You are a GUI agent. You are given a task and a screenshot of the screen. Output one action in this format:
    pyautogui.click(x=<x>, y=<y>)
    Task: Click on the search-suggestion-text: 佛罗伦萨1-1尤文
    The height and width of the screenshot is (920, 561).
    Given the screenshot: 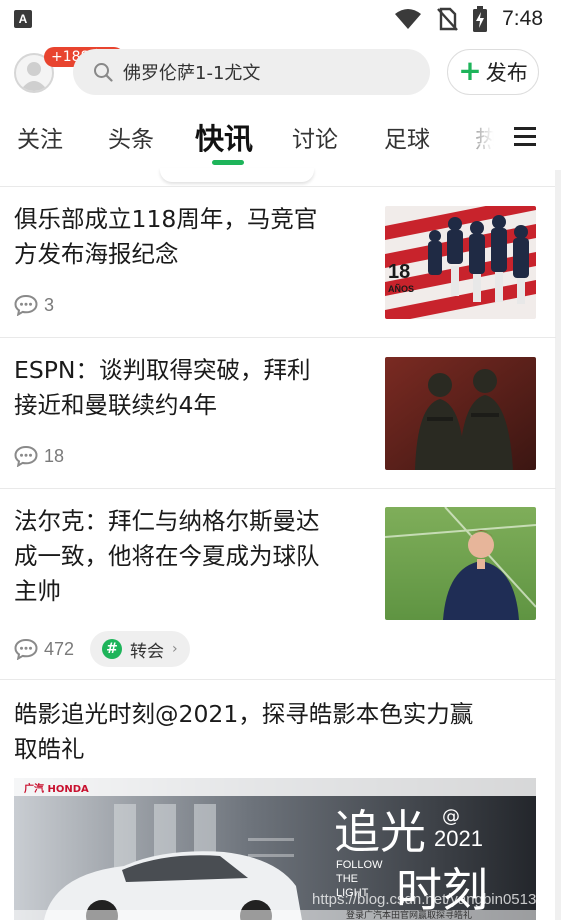 What is the action you would take?
    pyautogui.click(x=192, y=73)
    